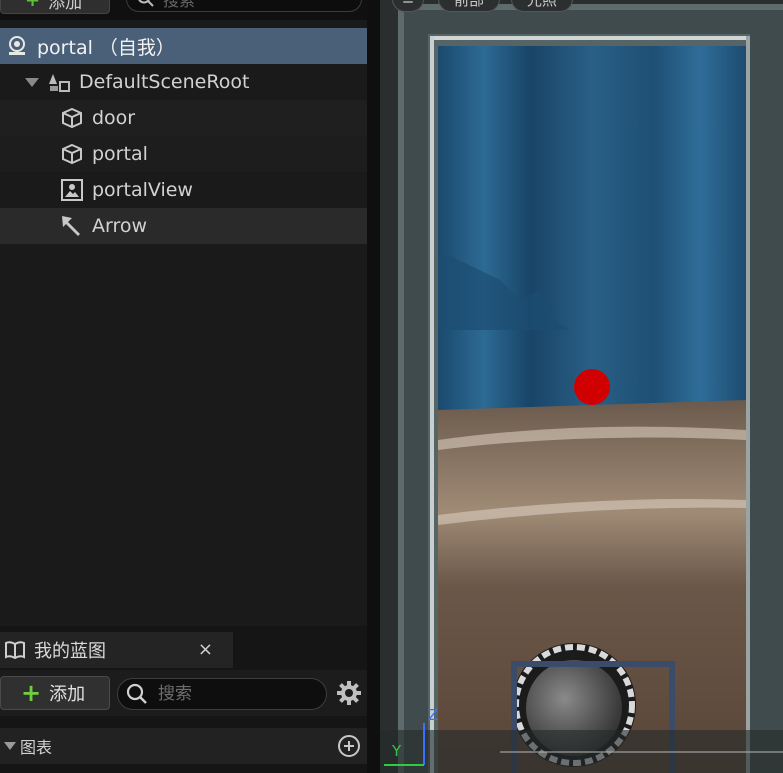 The width and height of the screenshot is (783, 773). I want to click on section-graphs: 图表, so click(187, 746).